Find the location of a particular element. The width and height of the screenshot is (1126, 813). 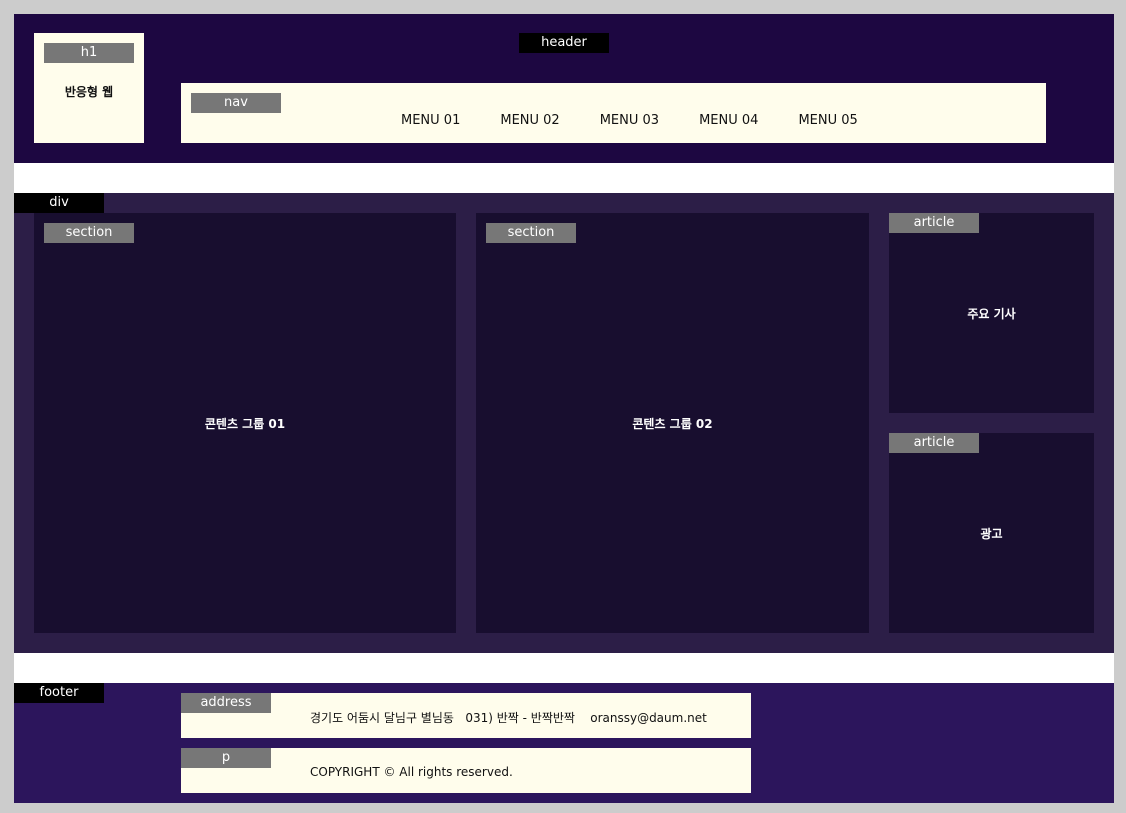

logo-box: h1 반응형 웹 is located at coordinates (89, 88).